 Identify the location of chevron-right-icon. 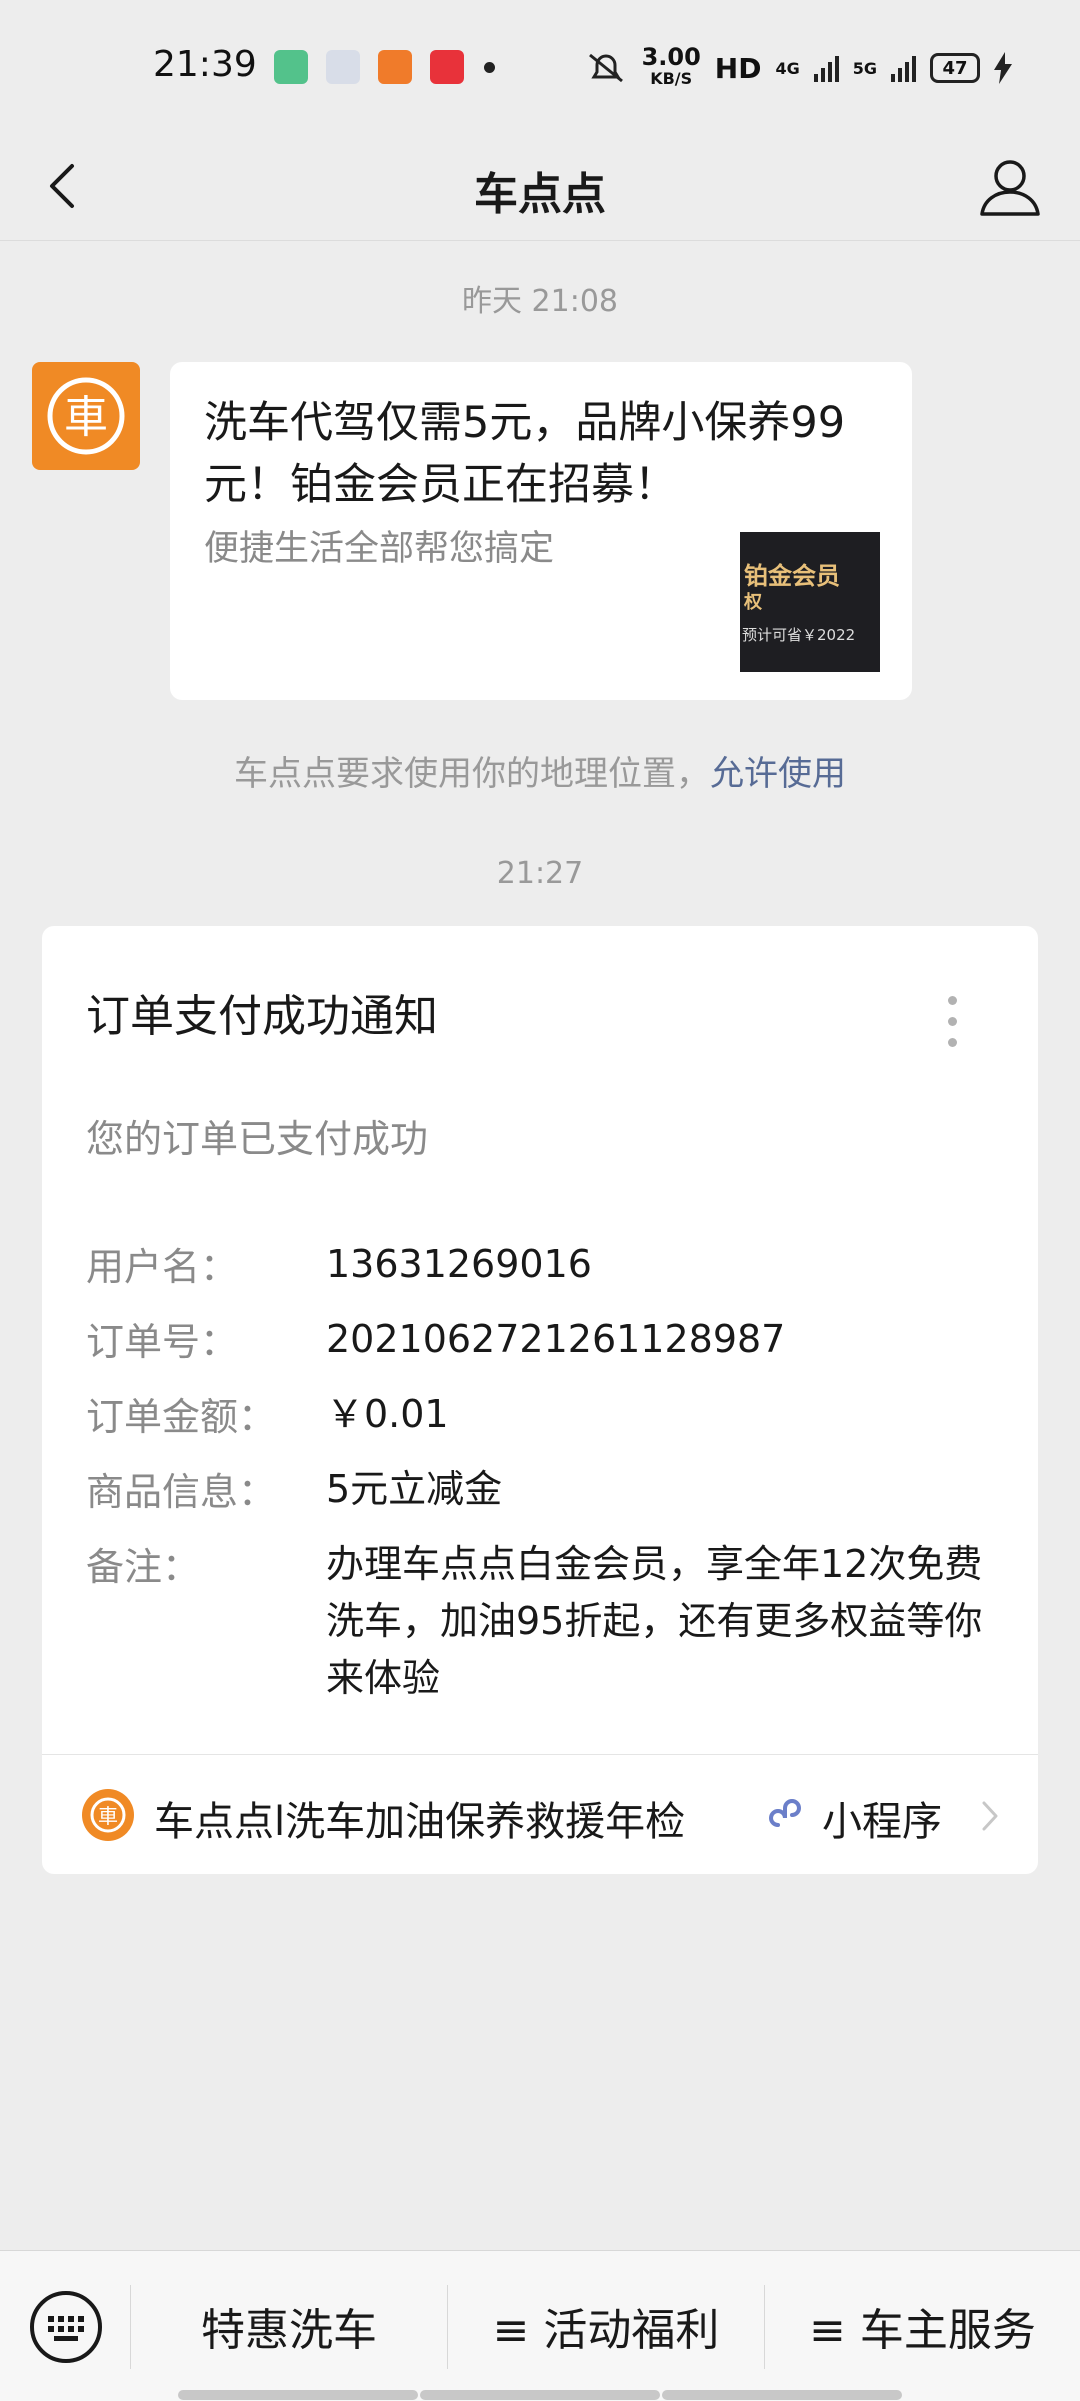
(990, 1816).